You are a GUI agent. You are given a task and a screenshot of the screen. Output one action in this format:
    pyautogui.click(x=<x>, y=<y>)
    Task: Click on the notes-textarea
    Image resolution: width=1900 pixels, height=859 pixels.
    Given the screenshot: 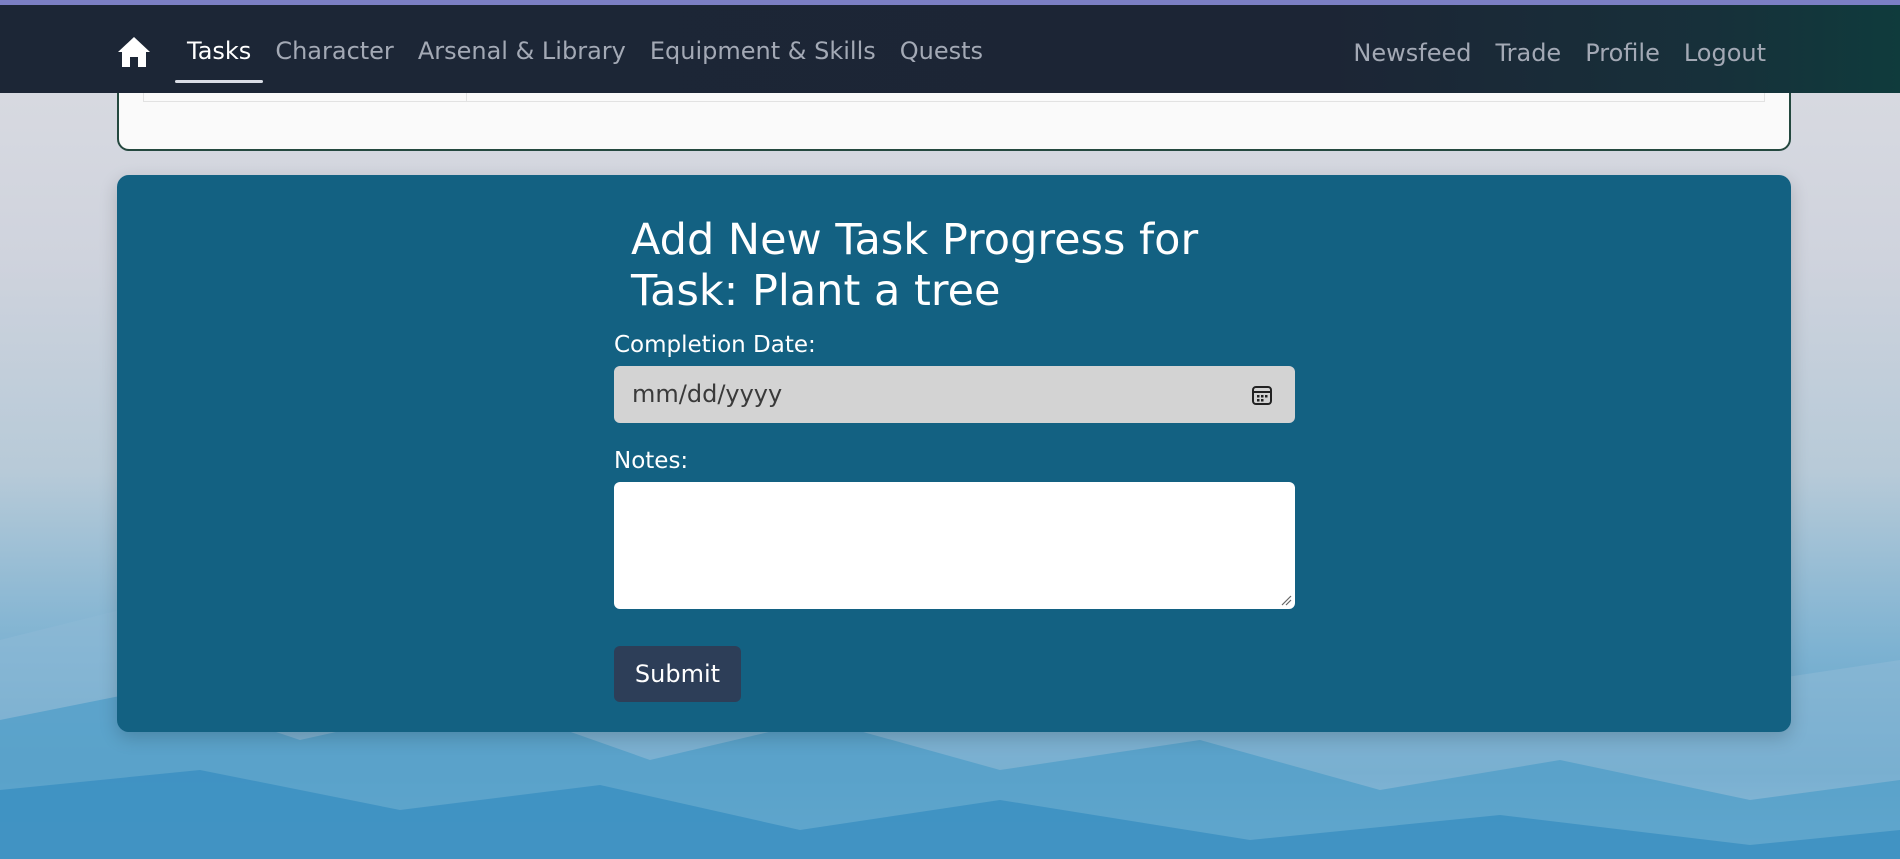 What is the action you would take?
    pyautogui.click(x=954, y=545)
    